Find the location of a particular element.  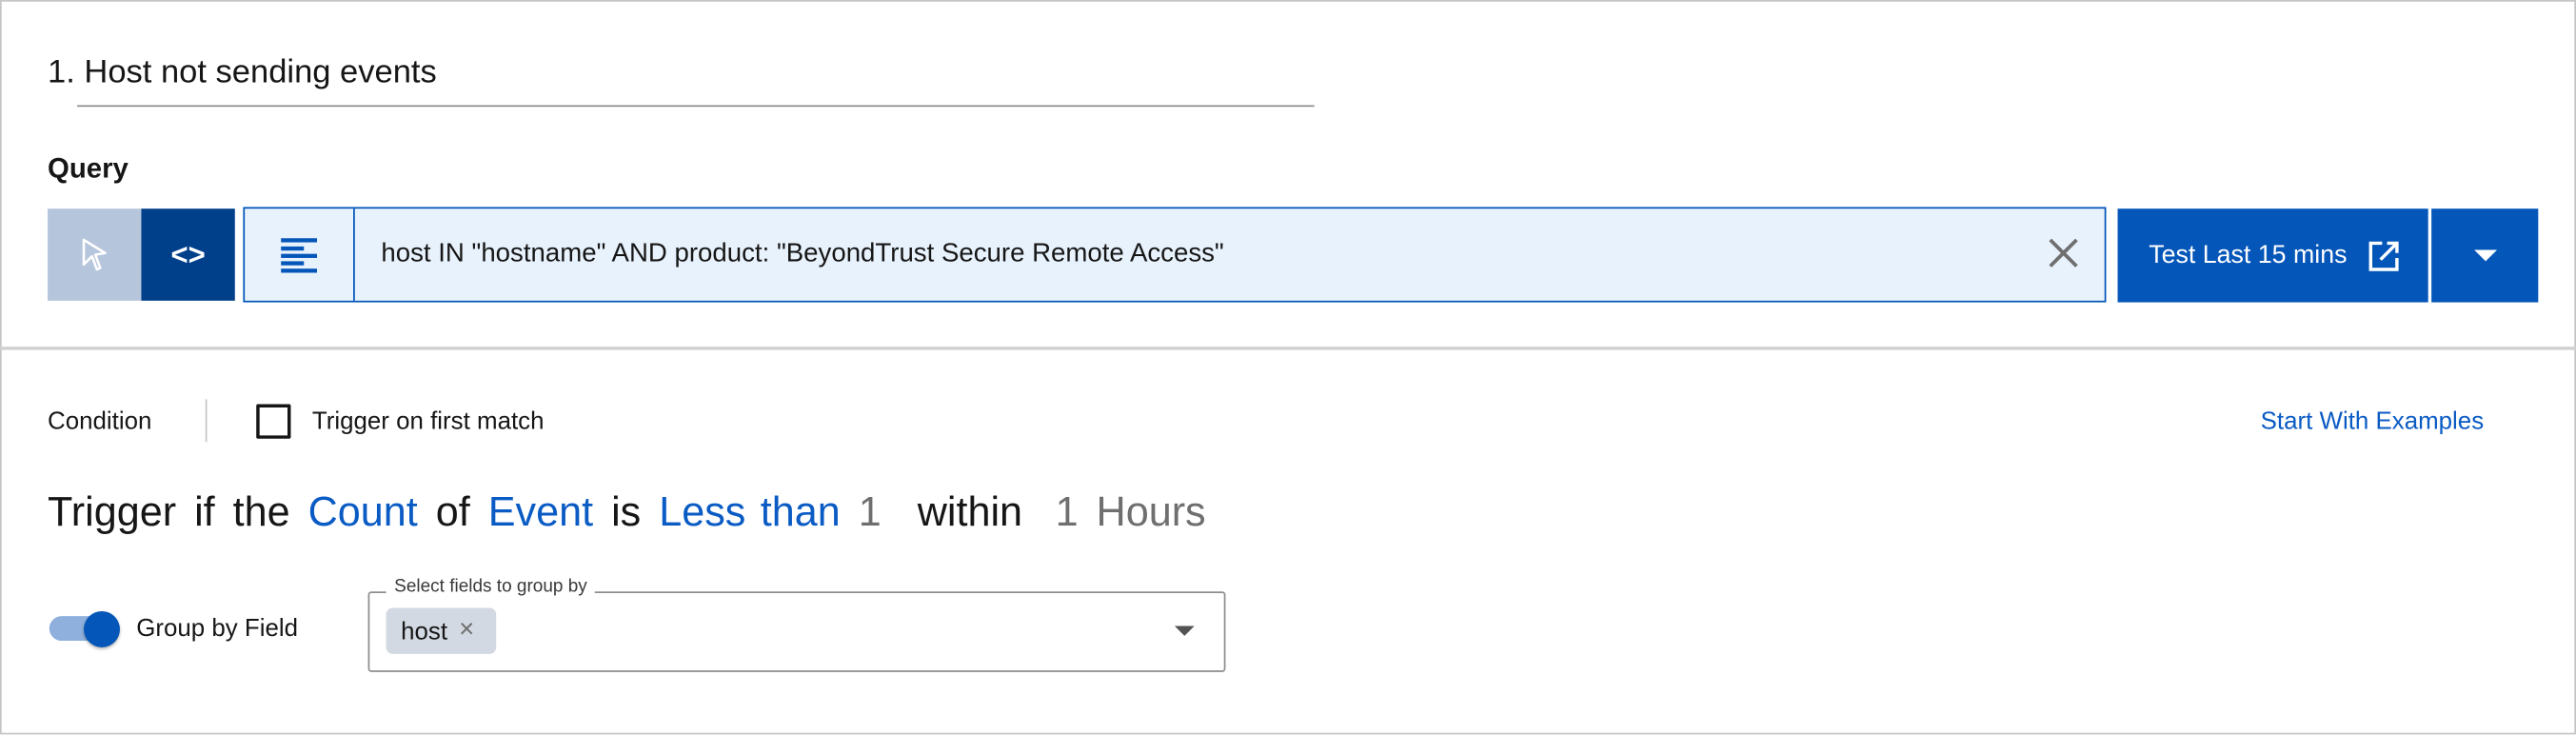

vertical-separator is located at coordinates (206, 421).